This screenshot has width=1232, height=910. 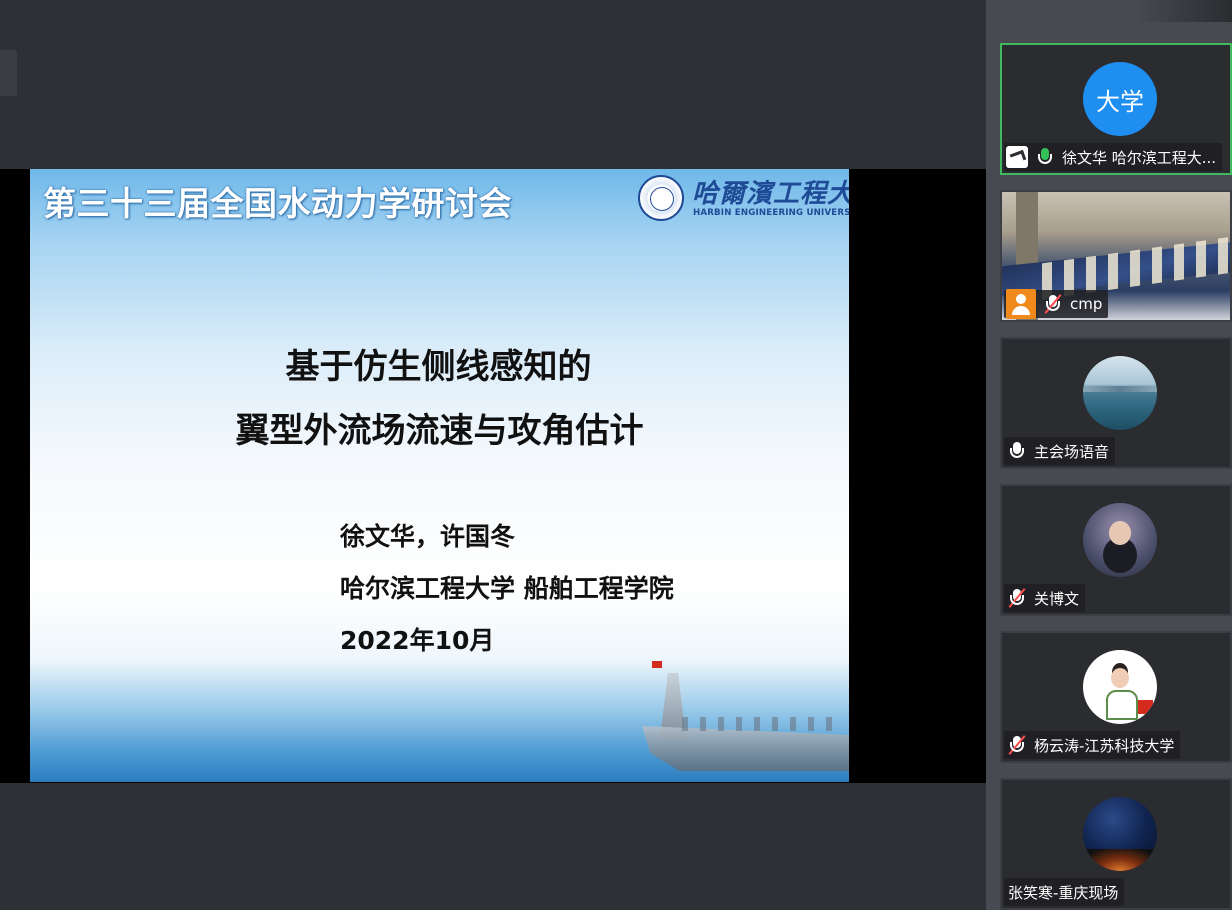 What do you see at coordinates (1045, 157) in the screenshot?
I see `microphone-active-icon` at bounding box center [1045, 157].